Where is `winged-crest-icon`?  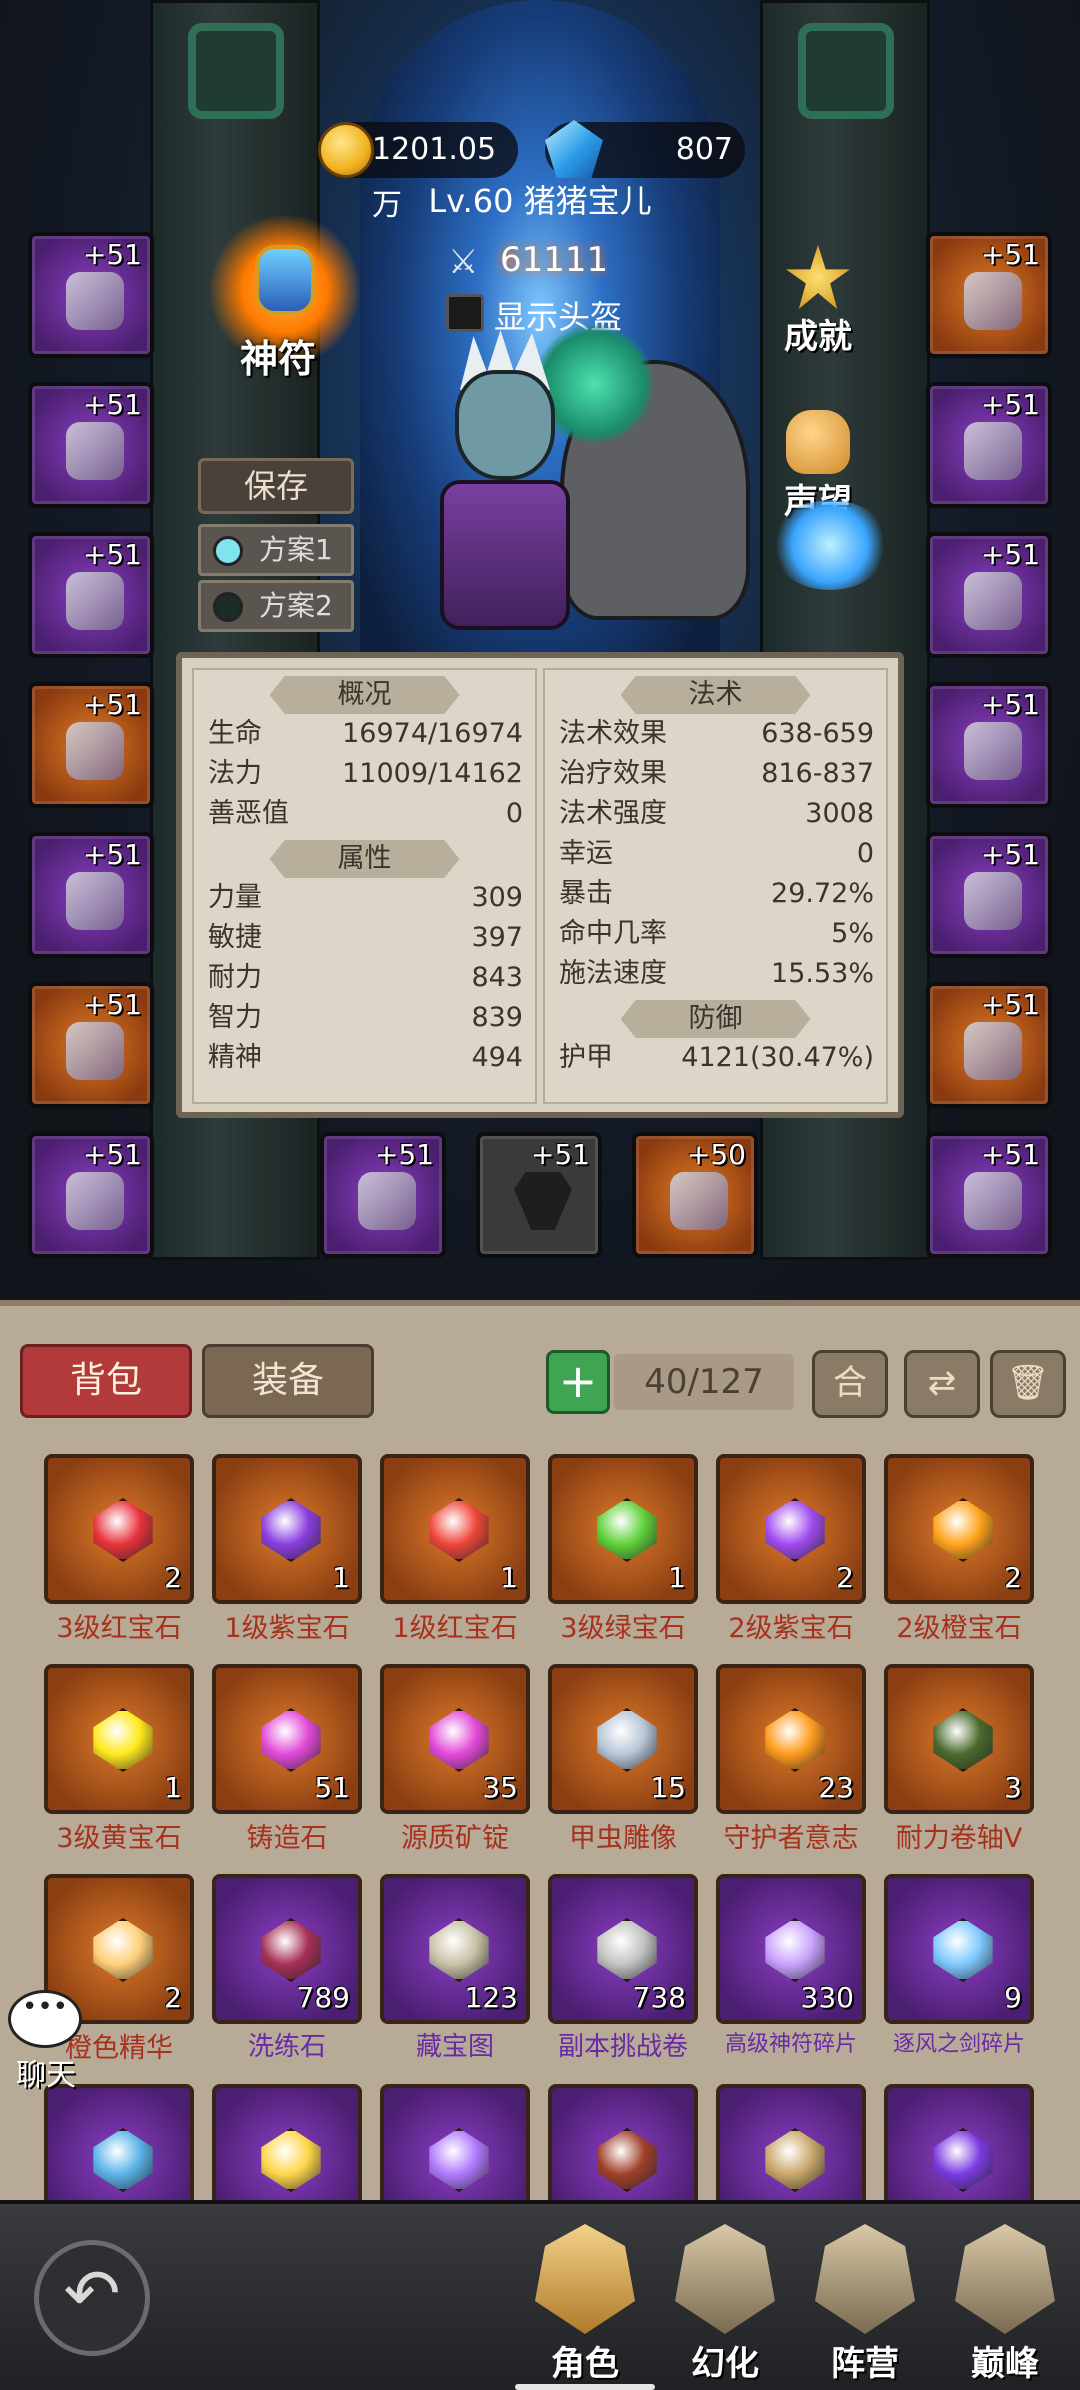
winged-crest-icon is located at coordinates (1005, 2279).